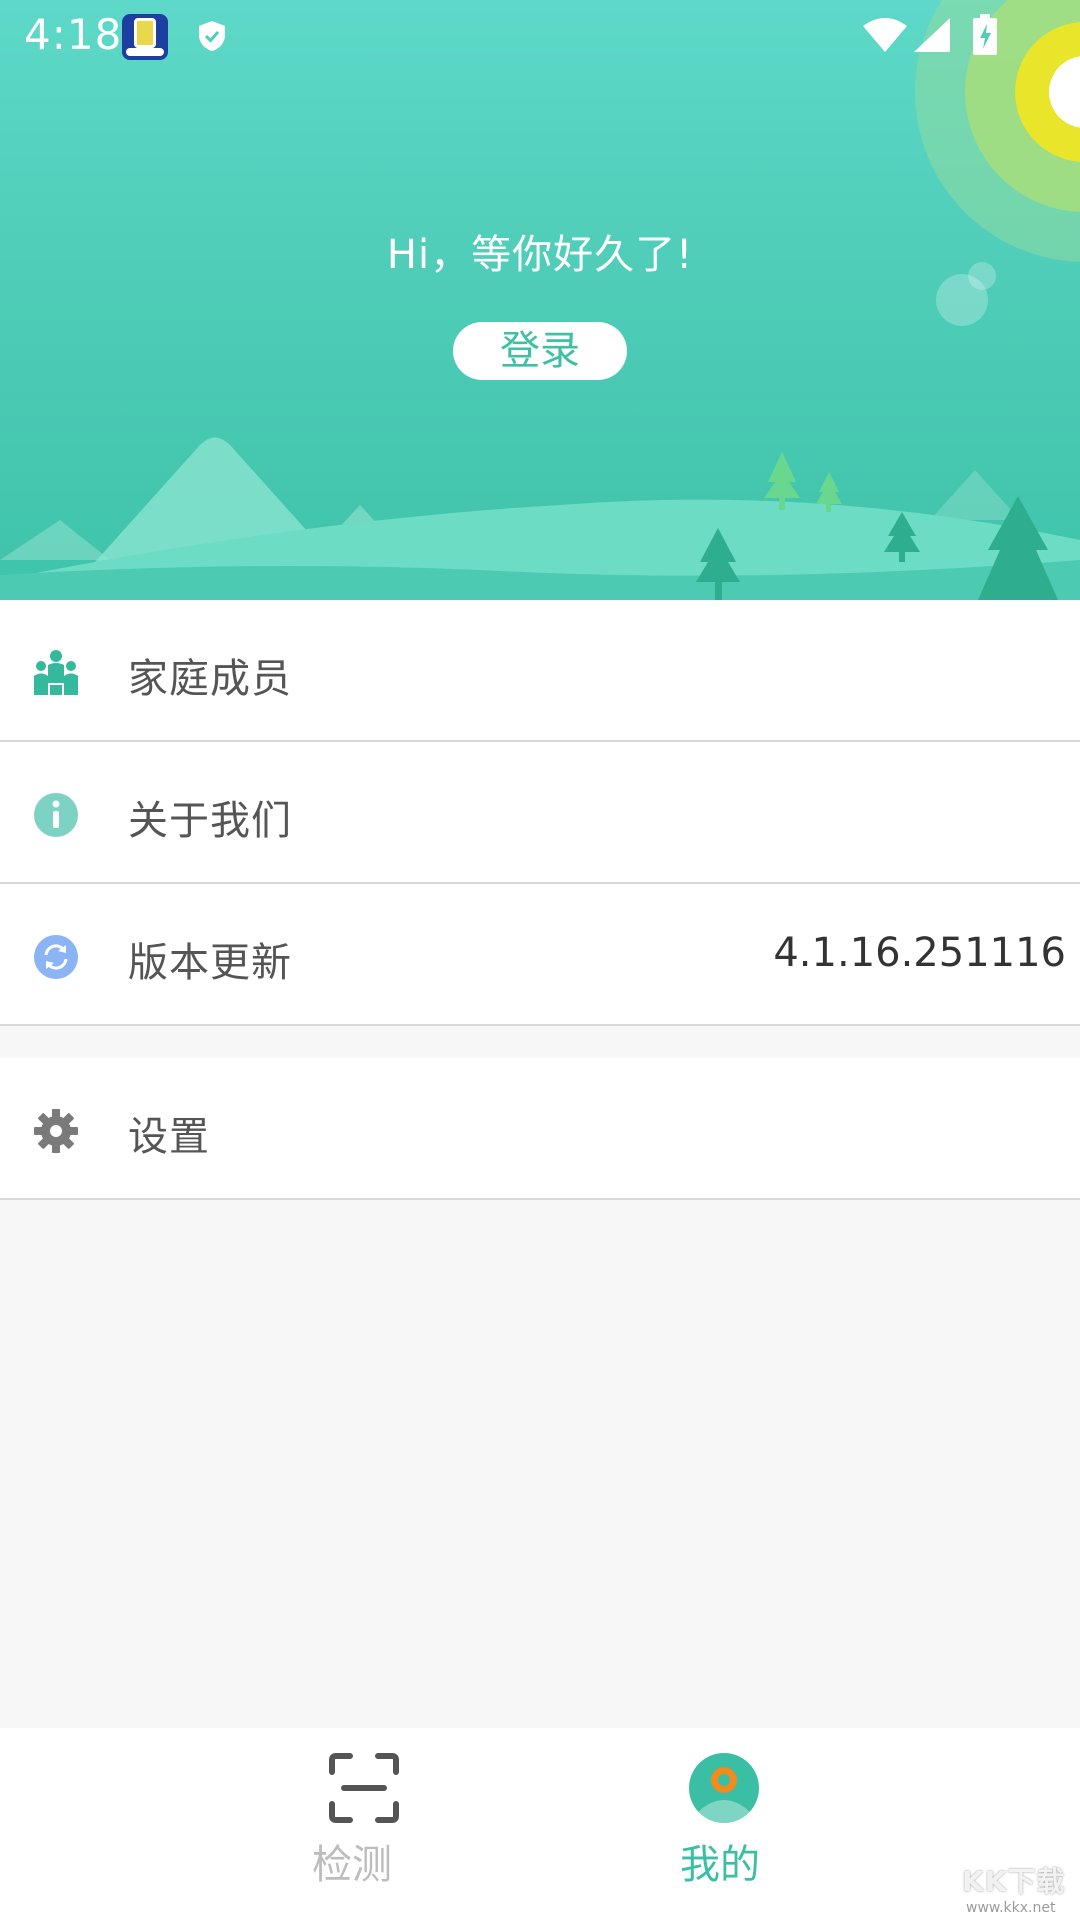 This screenshot has height=1920, width=1080. I want to click on tab-detect: 检测, so click(360, 1824).